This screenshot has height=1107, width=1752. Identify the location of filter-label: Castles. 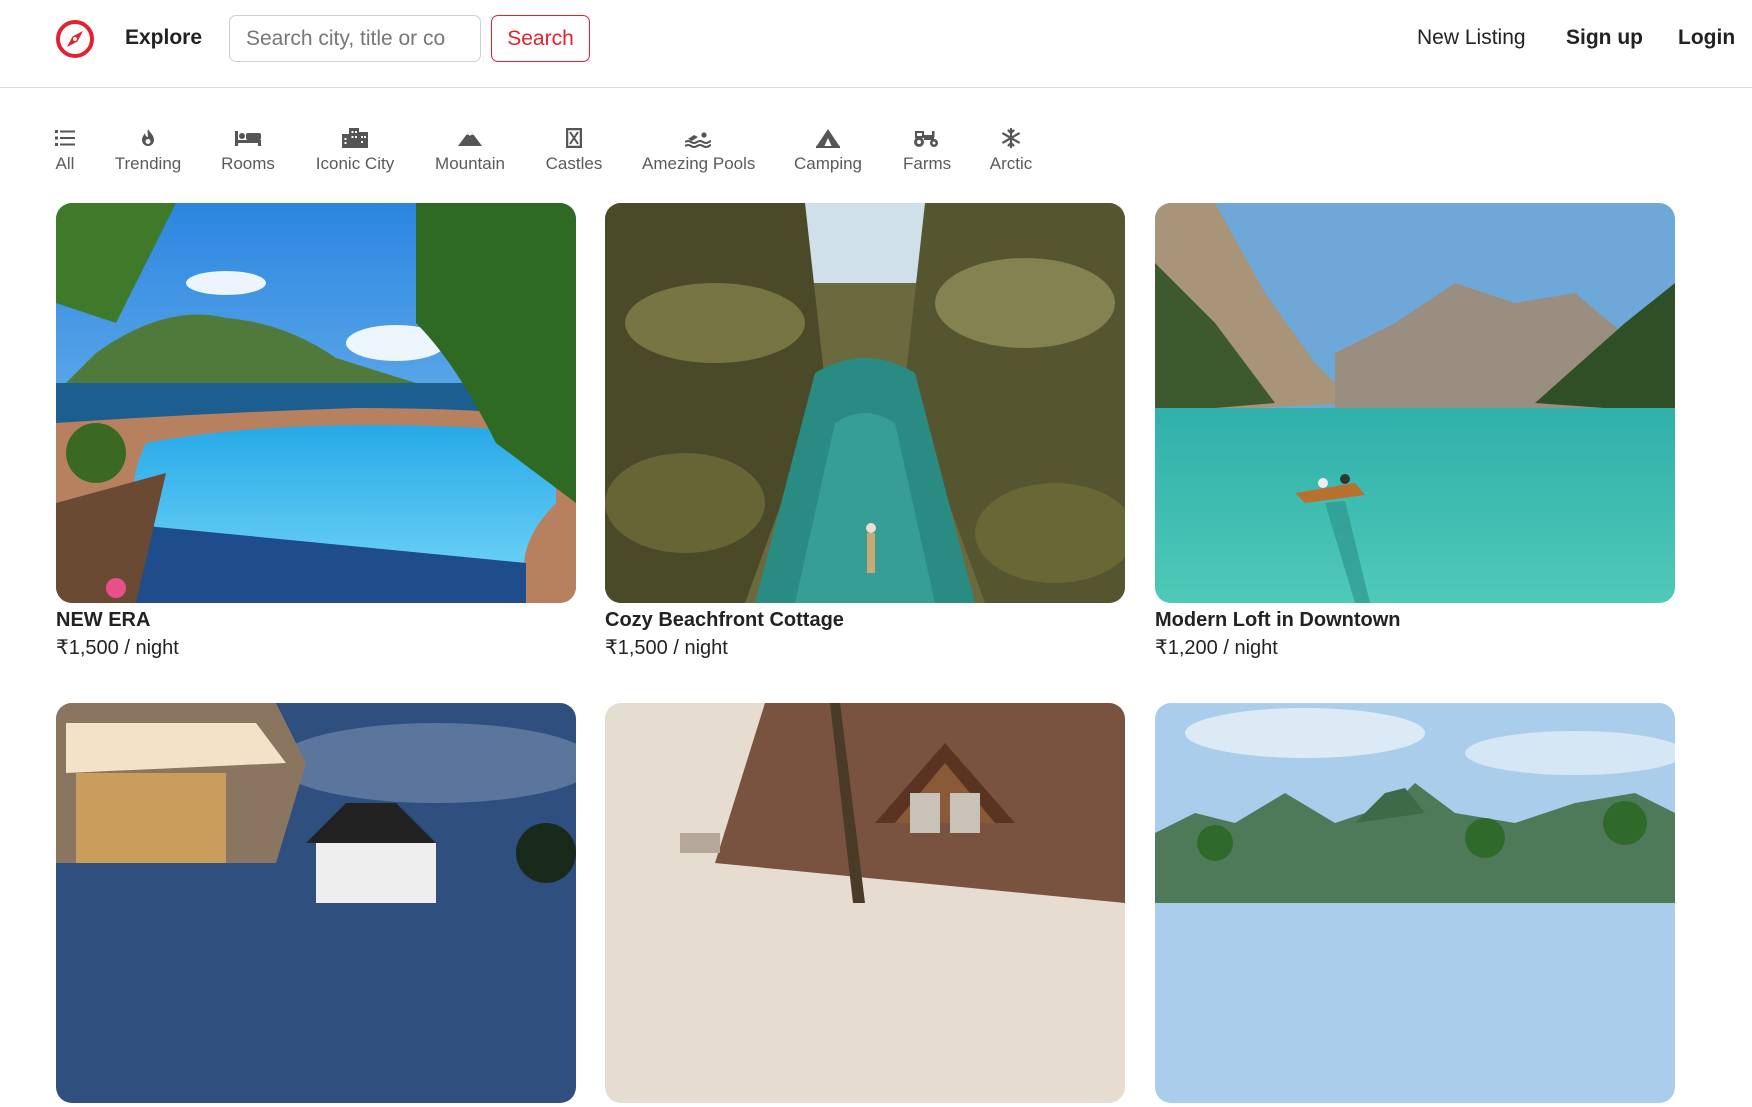
(574, 163).